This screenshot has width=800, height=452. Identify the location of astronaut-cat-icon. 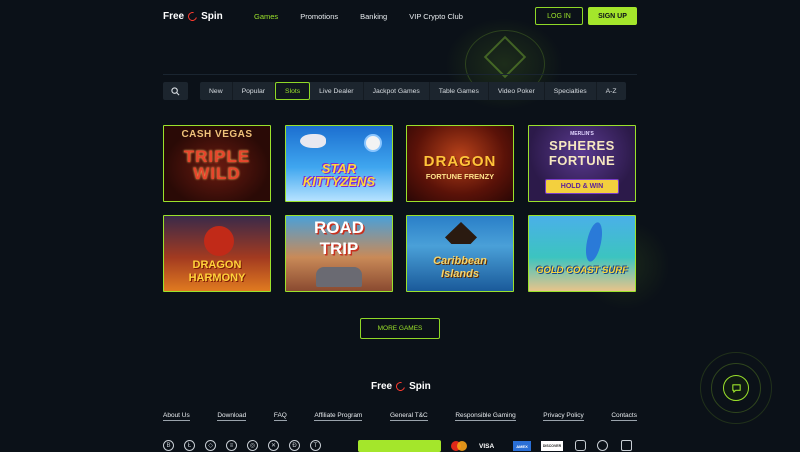
(373, 143).